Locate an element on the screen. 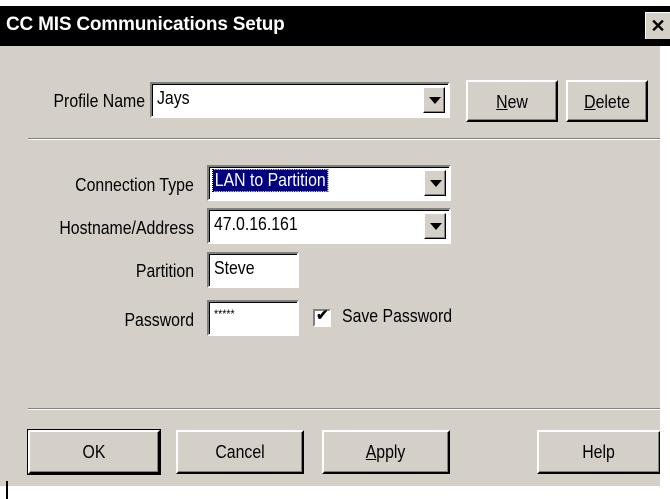  separator-bottom is located at coordinates (344, 409).